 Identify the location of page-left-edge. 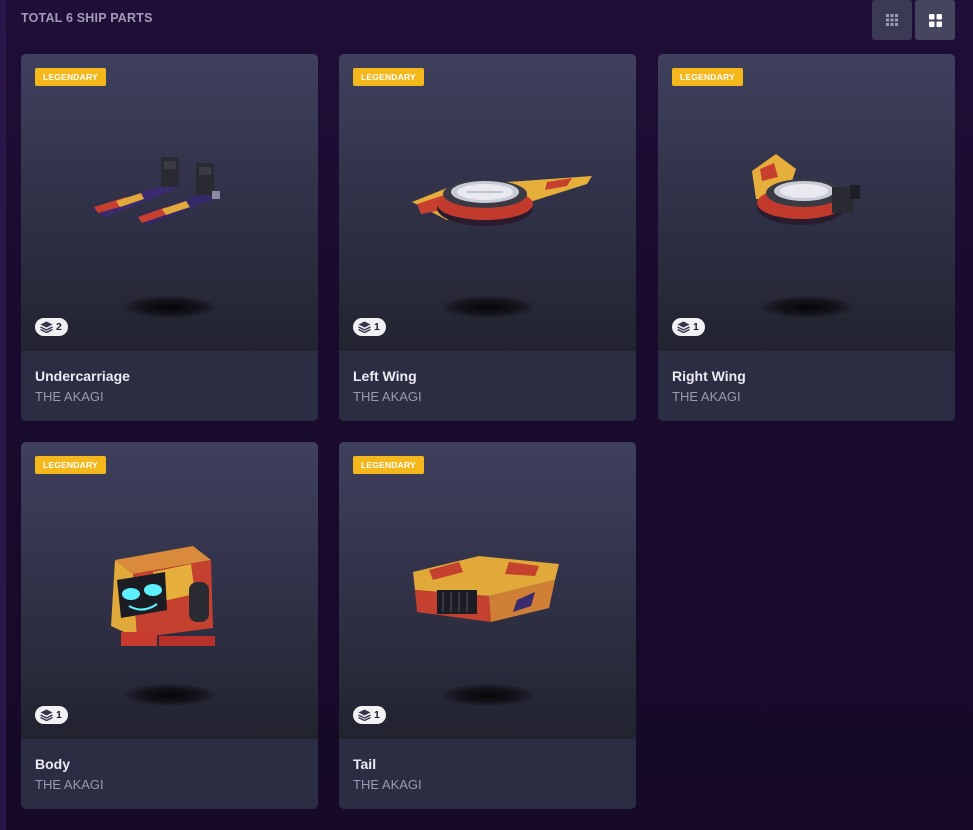
(3, 415).